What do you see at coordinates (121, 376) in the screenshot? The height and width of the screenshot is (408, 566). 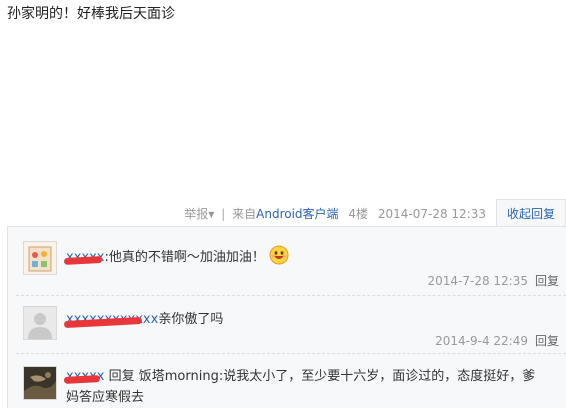 I see `reply-word: 回复` at bounding box center [121, 376].